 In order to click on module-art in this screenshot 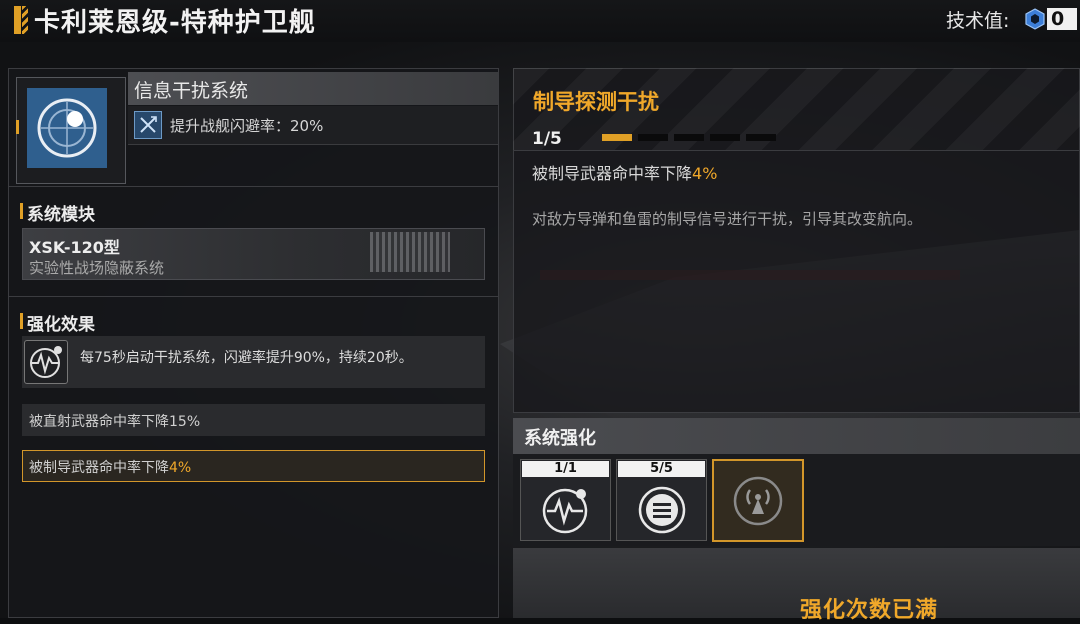, I will do `click(410, 252)`.